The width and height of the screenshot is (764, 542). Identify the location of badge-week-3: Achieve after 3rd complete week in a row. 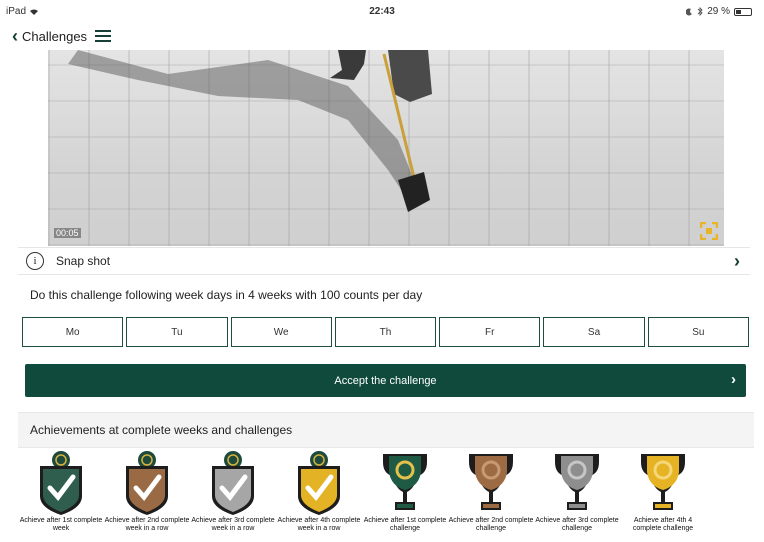
(233, 491).